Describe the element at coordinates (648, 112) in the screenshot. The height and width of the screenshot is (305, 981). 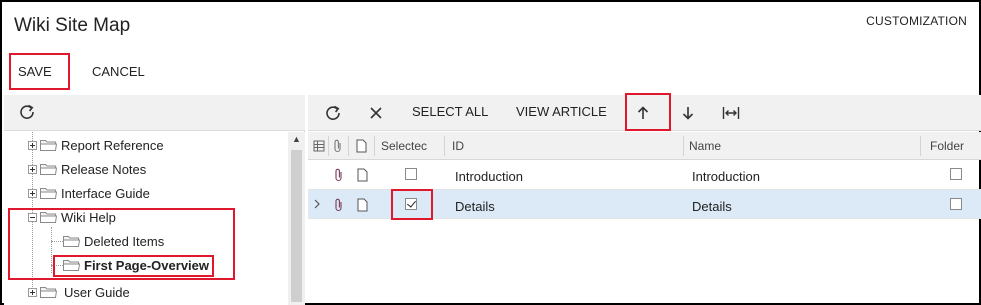
I see `move-up-highlight-box` at that location.